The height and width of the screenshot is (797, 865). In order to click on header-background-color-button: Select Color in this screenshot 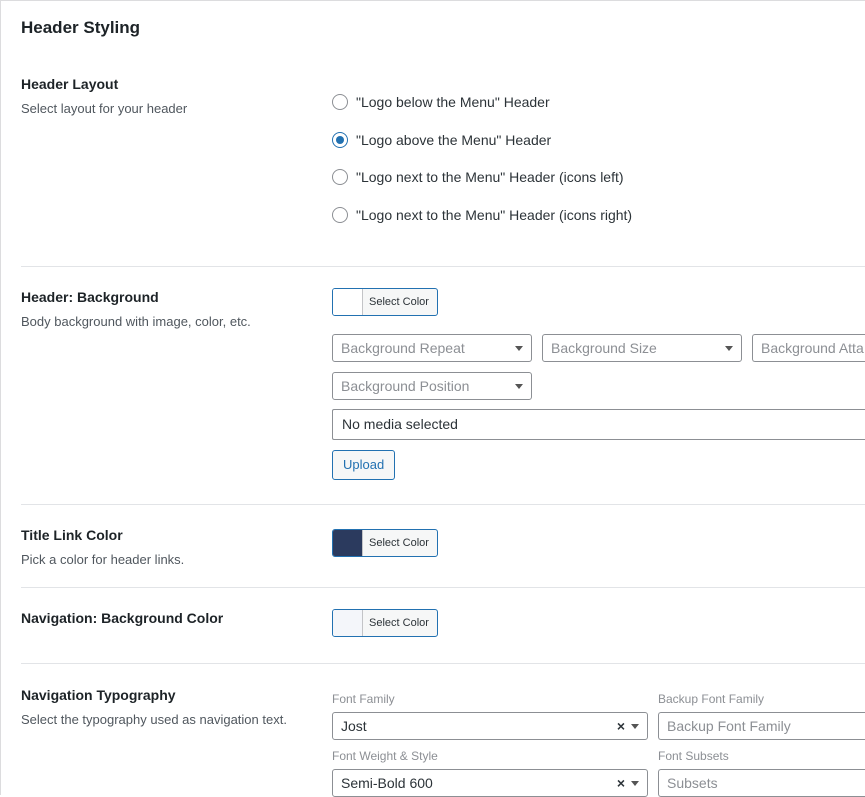, I will do `click(385, 302)`.